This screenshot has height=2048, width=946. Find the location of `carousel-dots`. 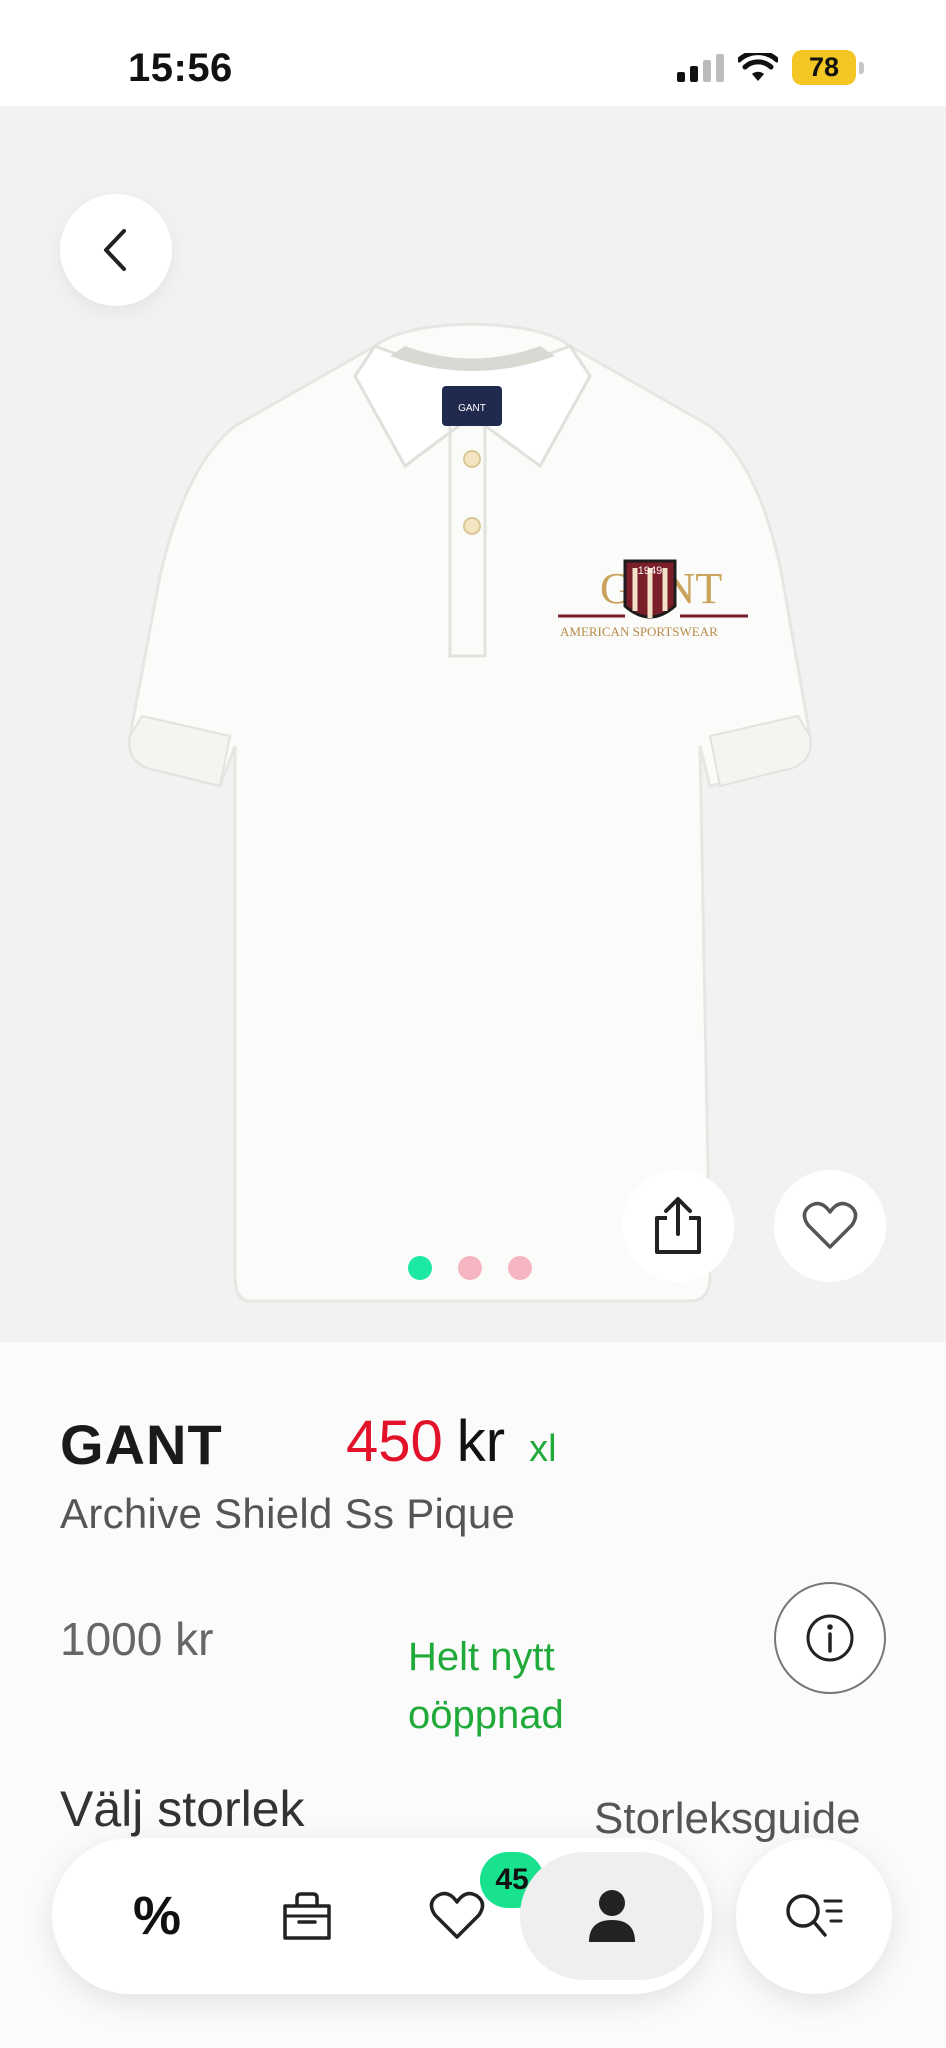

carousel-dots is located at coordinates (470, 1268).